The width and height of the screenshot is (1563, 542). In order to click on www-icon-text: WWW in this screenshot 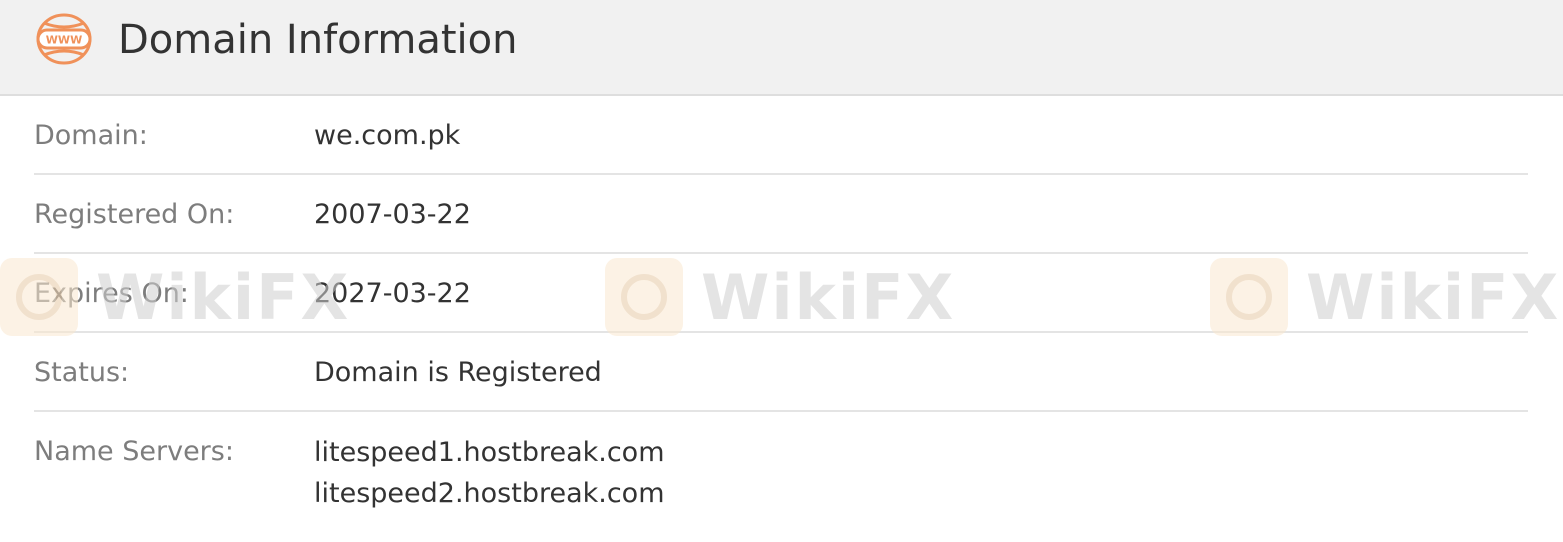, I will do `click(64, 40)`.